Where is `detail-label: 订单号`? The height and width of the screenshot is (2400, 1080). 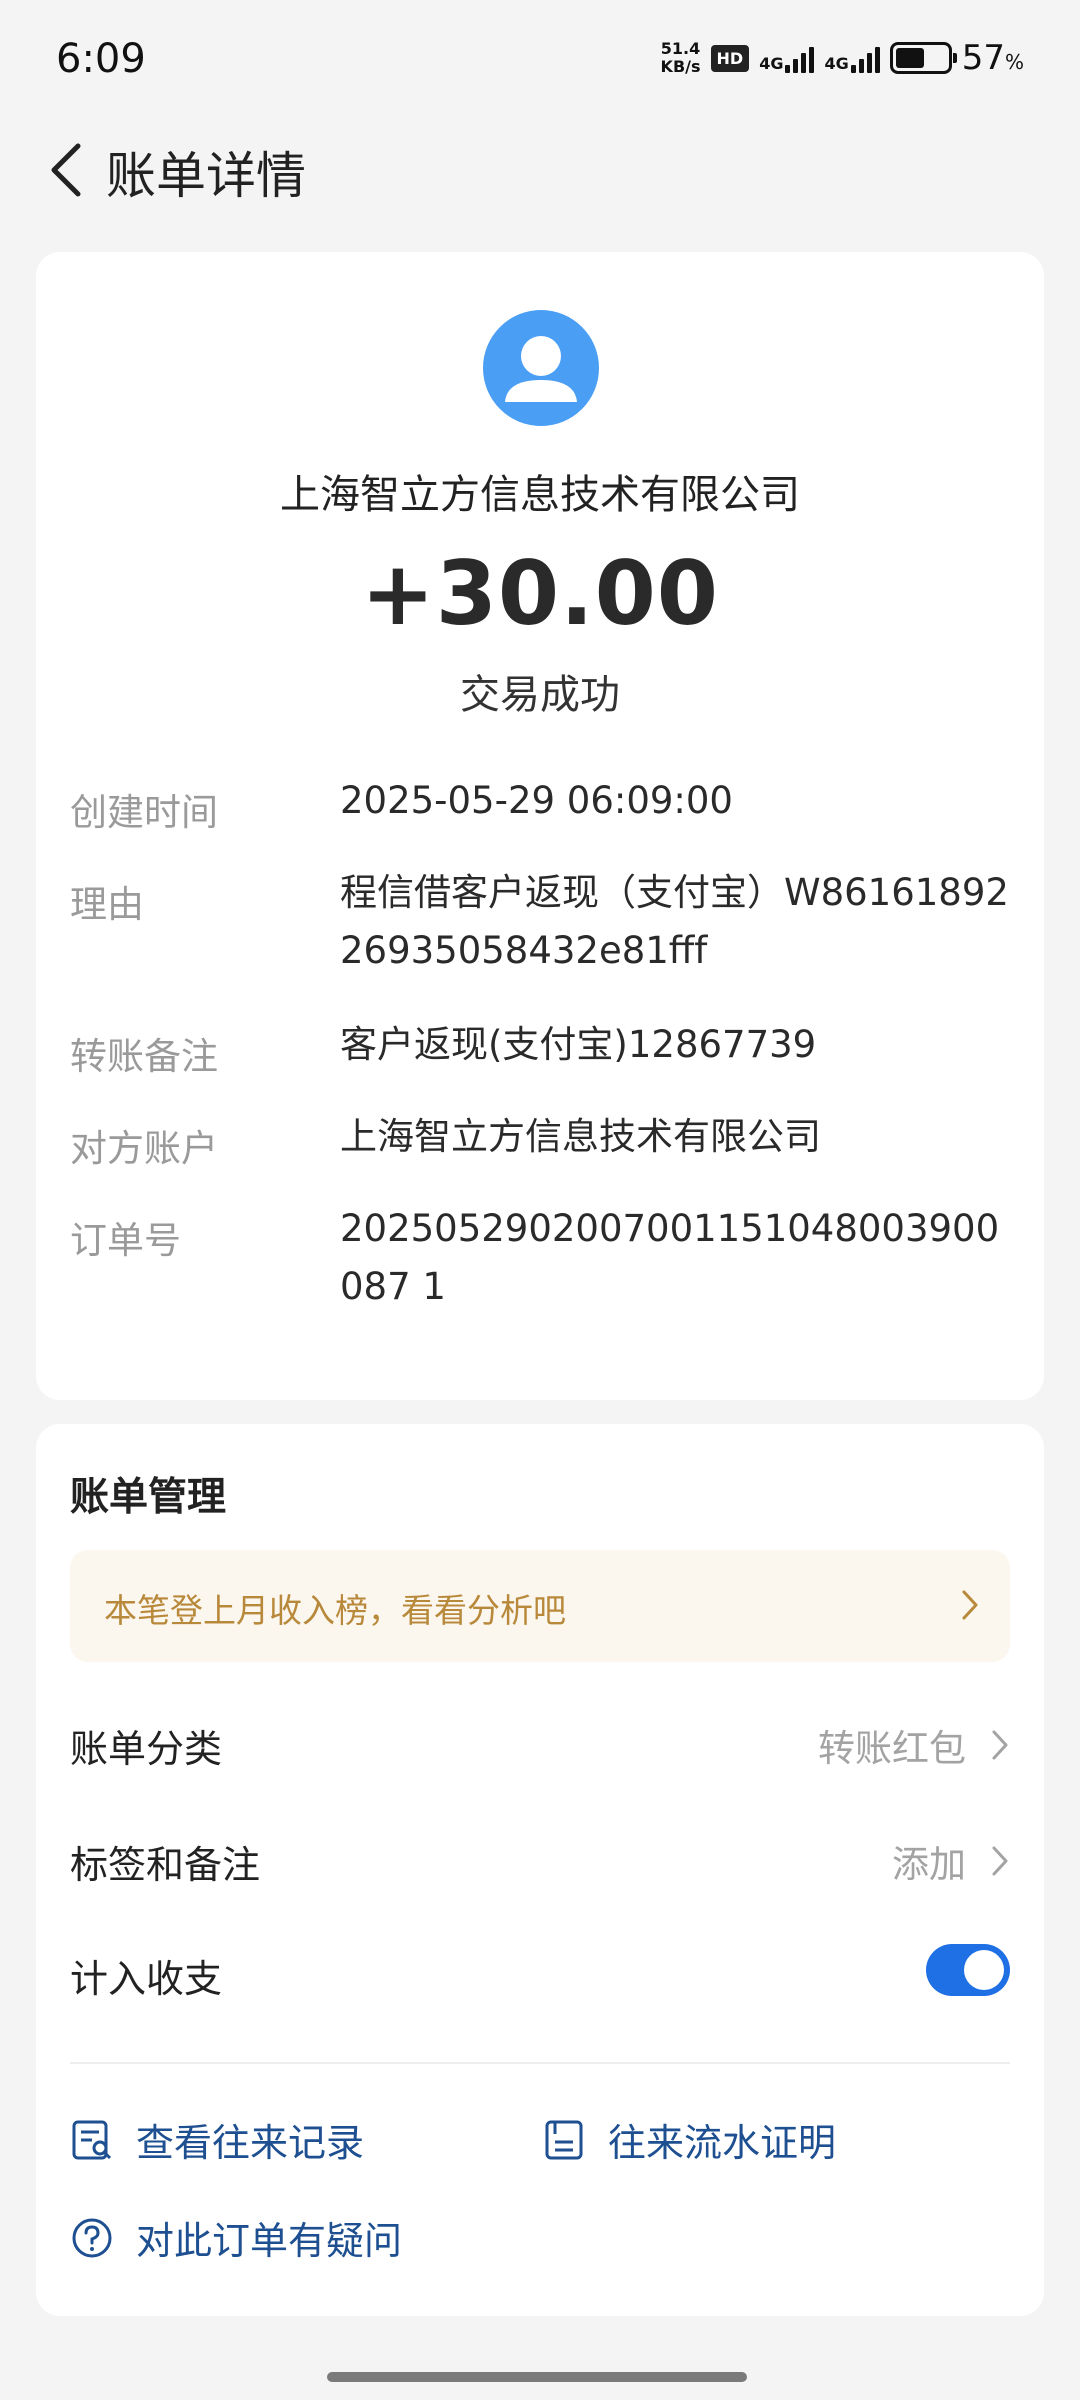 detail-label: 订单号 is located at coordinates (125, 1240).